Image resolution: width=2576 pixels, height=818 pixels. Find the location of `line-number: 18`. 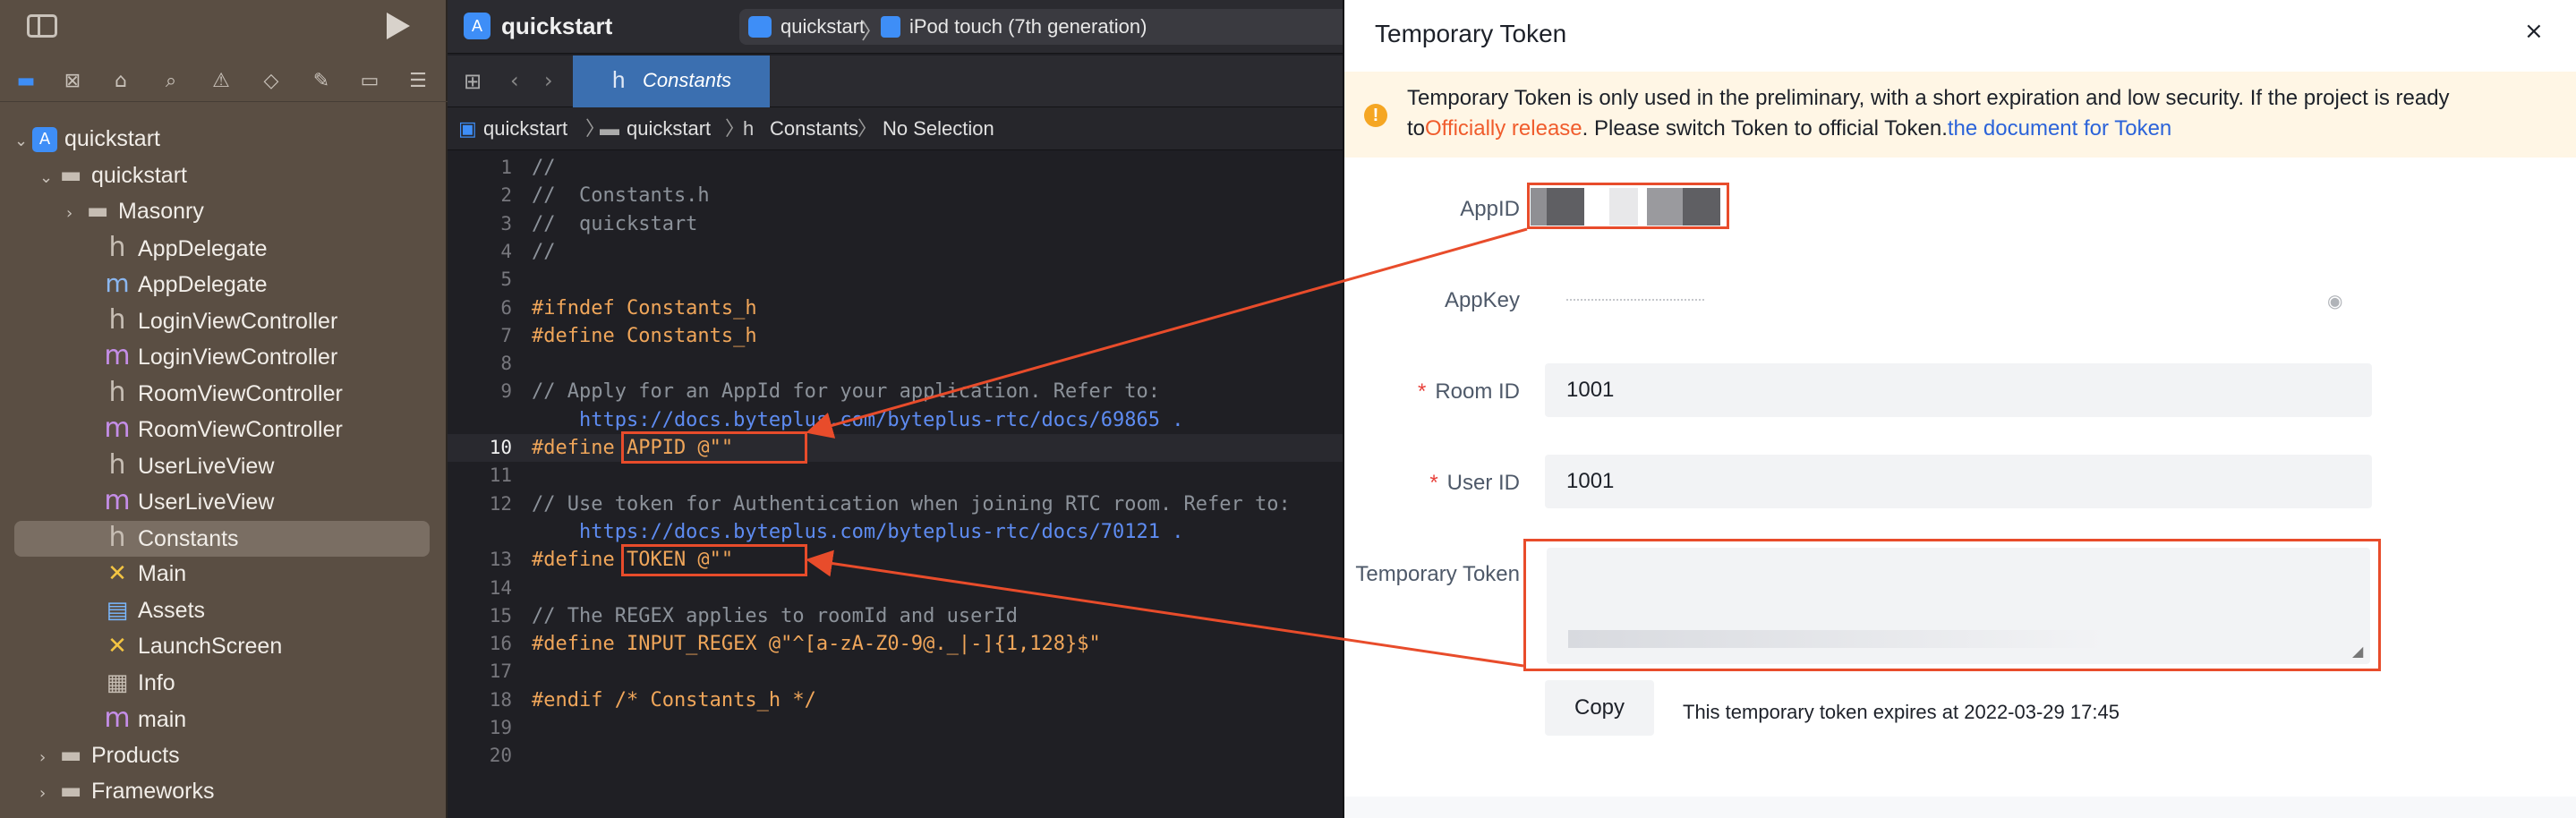

line-number: 18 is located at coordinates (500, 699).